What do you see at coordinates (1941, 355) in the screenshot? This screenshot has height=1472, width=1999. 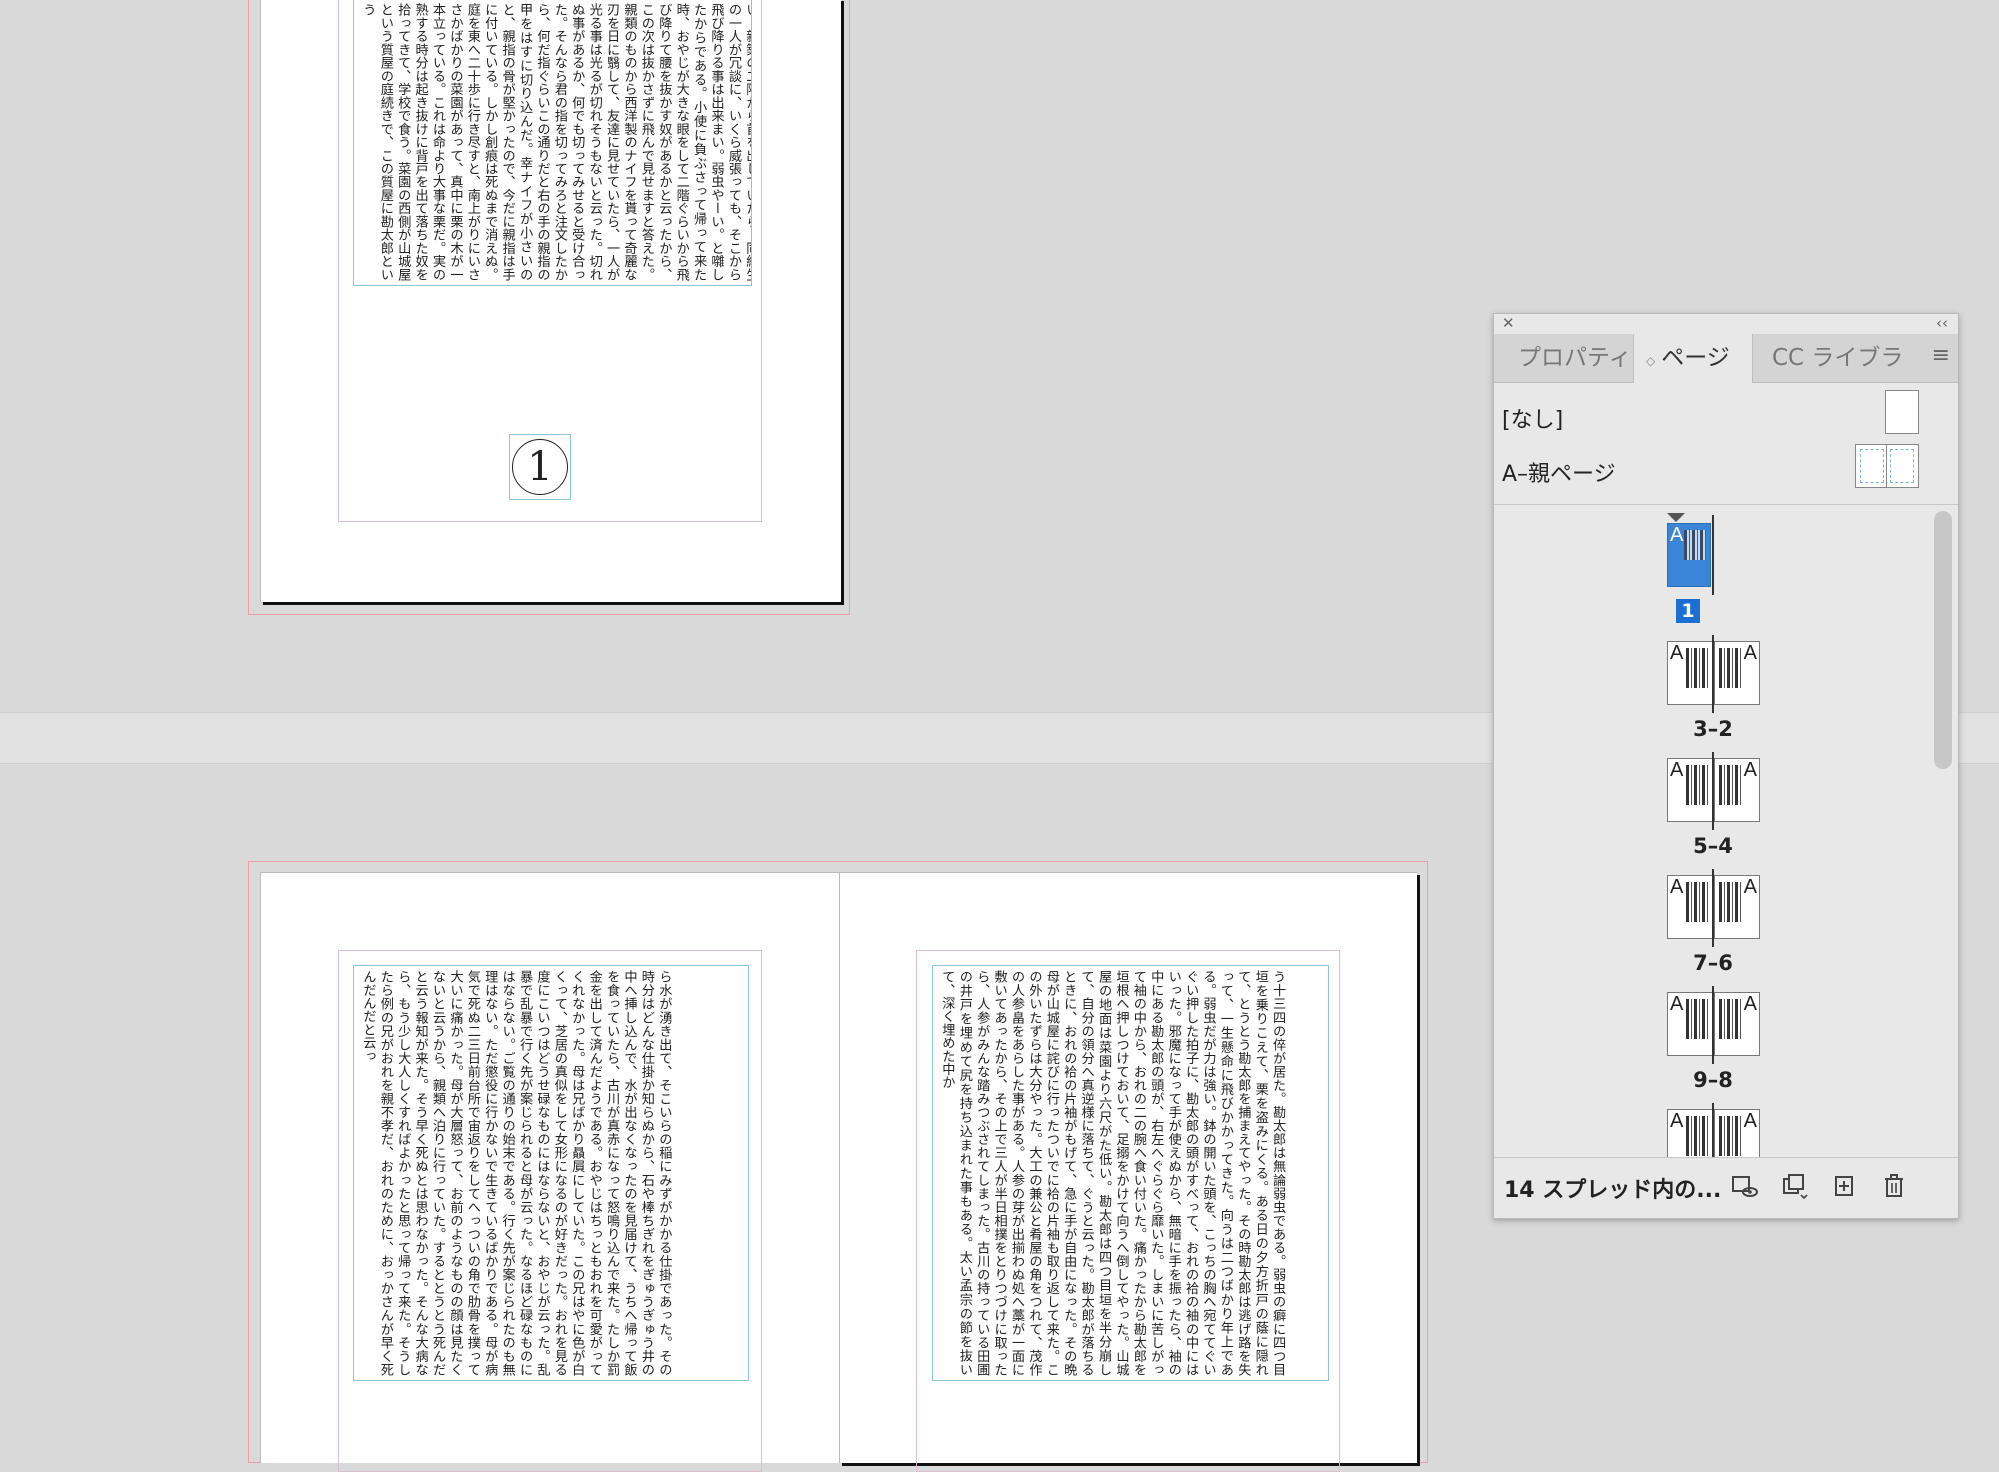 I see `panel-menu-icon: ≡` at bounding box center [1941, 355].